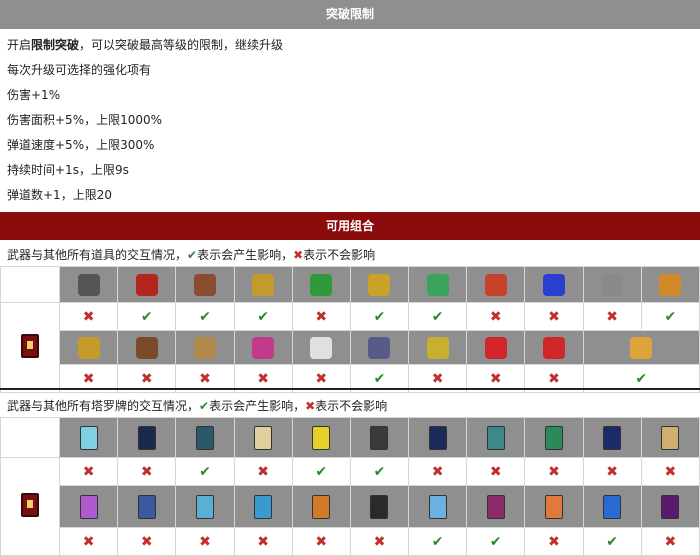  I want to click on tarot-tower-icon, so click(146, 437).